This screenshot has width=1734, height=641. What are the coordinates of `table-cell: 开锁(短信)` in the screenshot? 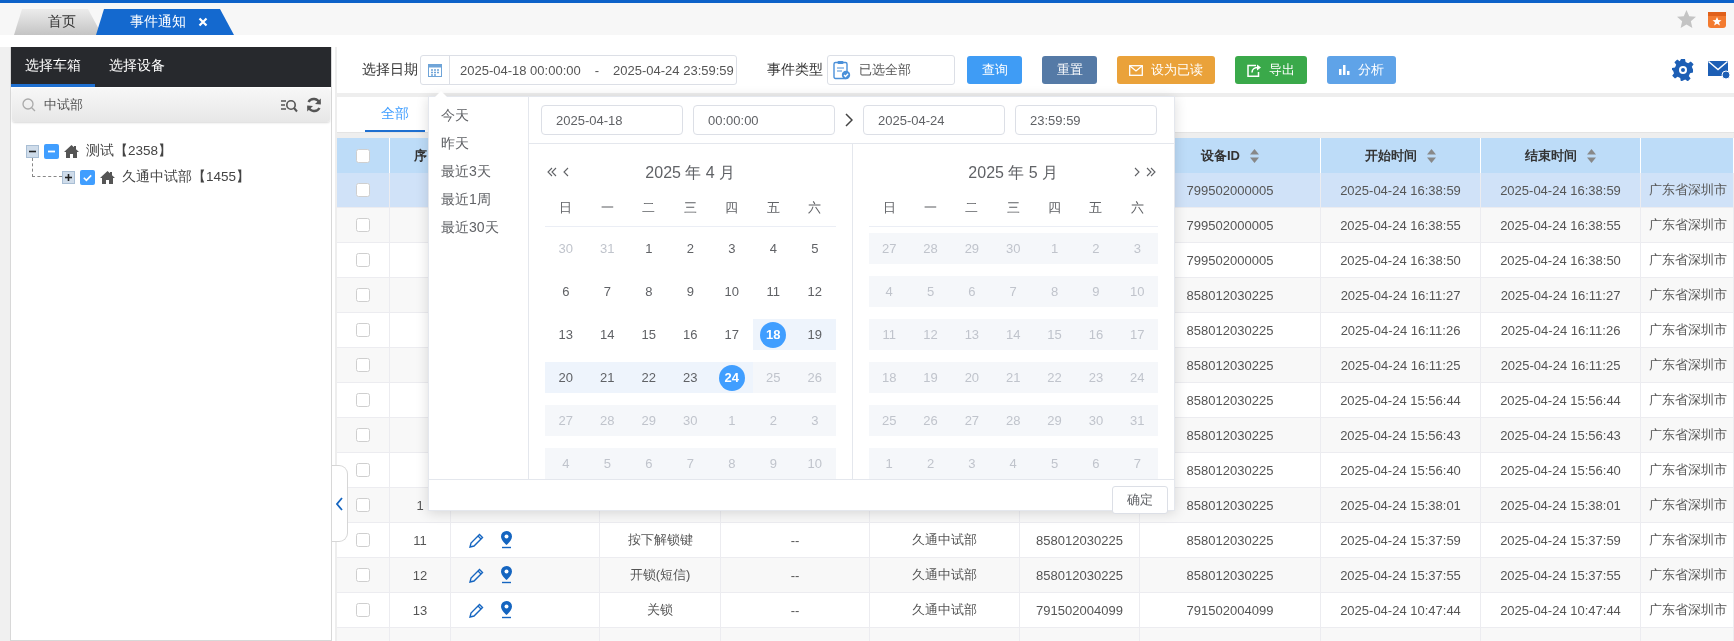 It's located at (660, 575).